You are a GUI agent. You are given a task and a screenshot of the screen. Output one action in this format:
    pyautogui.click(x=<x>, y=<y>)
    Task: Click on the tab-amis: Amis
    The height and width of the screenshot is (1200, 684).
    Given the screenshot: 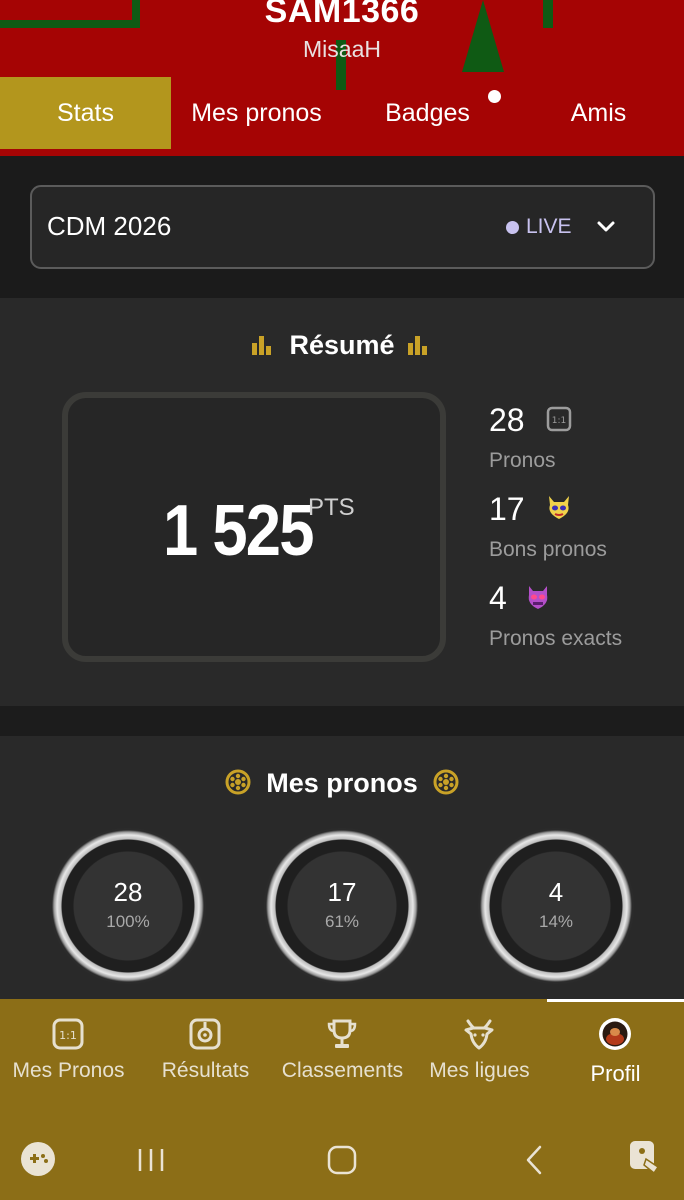 What is the action you would take?
    pyautogui.click(x=598, y=113)
    